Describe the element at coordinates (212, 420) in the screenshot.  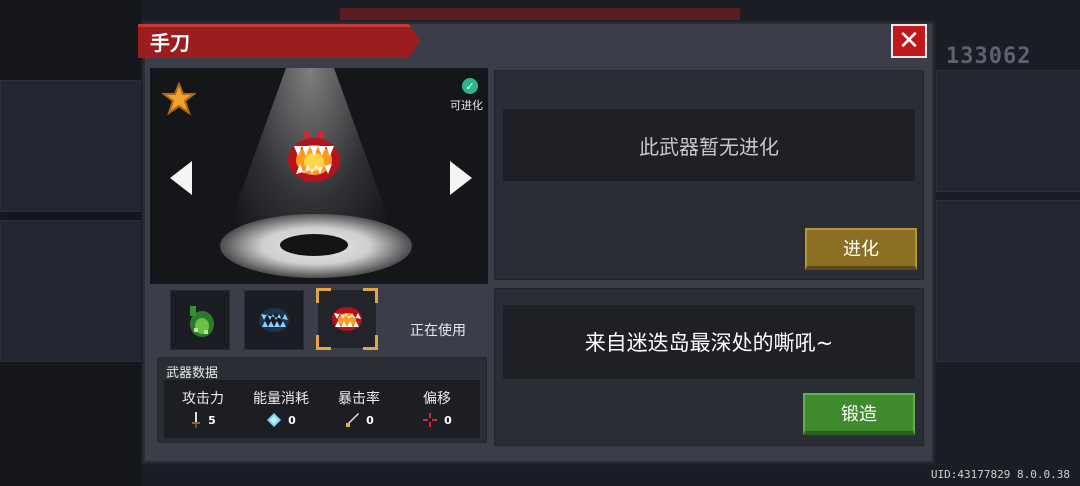
I see `stat-value: 5` at that location.